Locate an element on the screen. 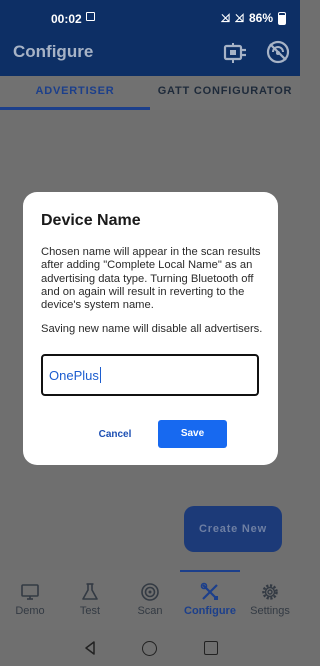 The height and width of the screenshot is (666, 320). bluetooth-off-icon is located at coordinates (278, 52).